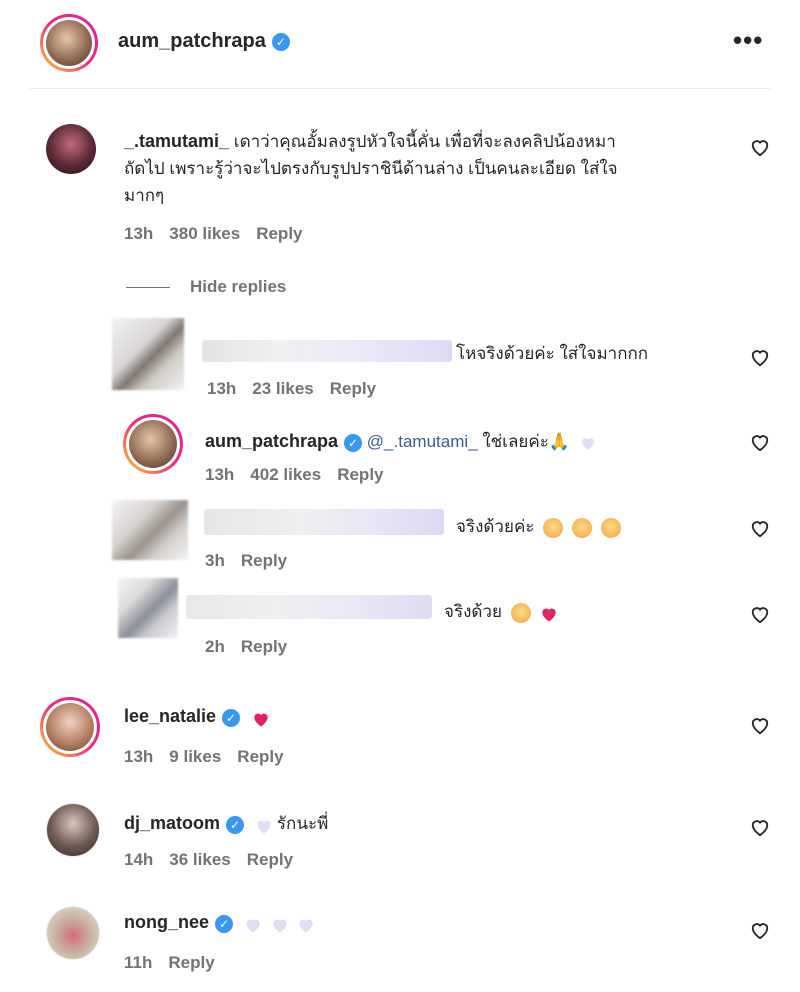 Image resolution: width=800 pixels, height=992 pixels. What do you see at coordinates (238, 287) in the screenshot?
I see `hide-replies-button: Hide replies` at bounding box center [238, 287].